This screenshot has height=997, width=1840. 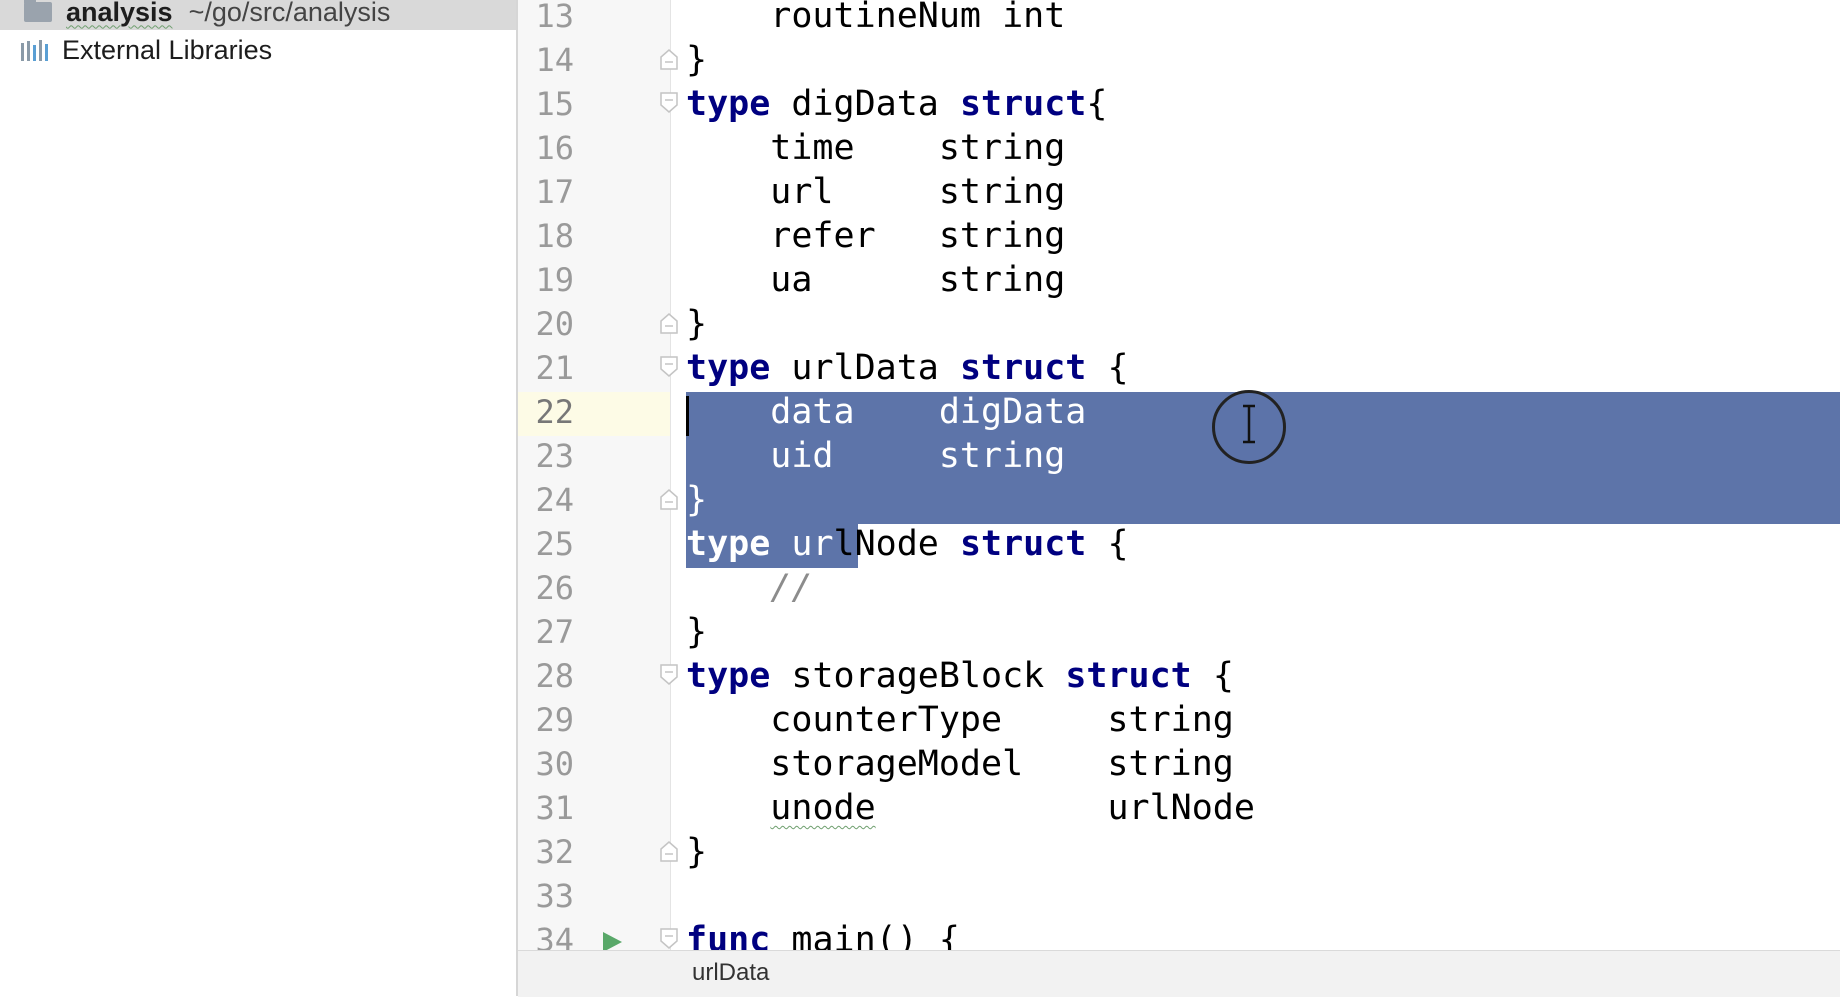 What do you see at coordinates (554, 935) in the screenshot?
I see `line-number: 34` at bounding box center [554, 935].